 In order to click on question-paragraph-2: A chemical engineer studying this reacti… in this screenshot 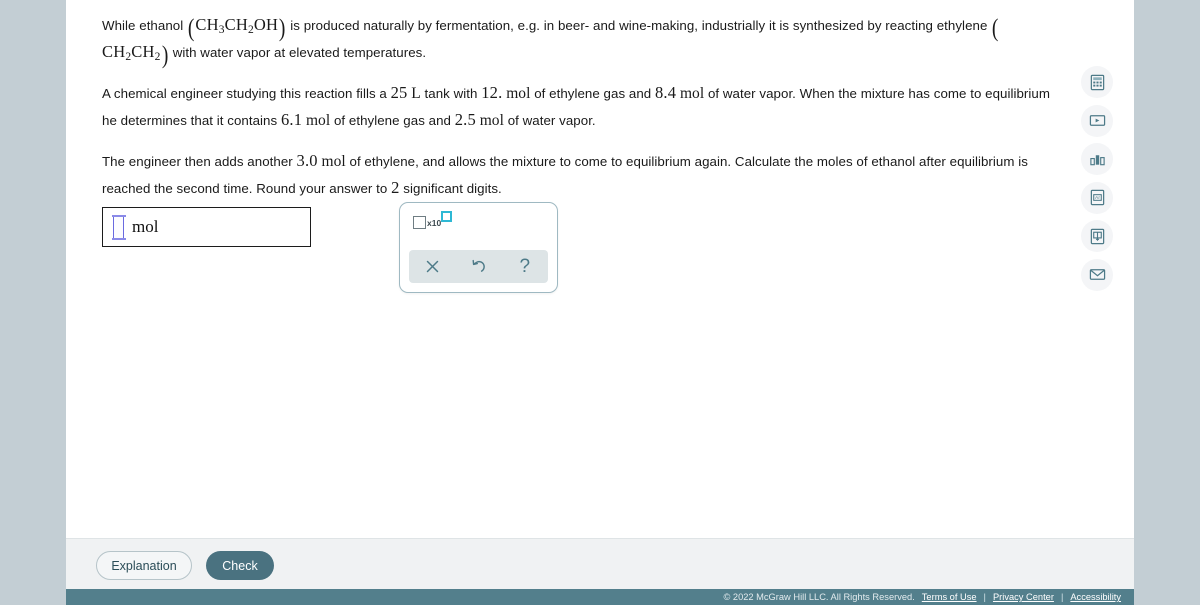, I will do `click(579, 107)`.